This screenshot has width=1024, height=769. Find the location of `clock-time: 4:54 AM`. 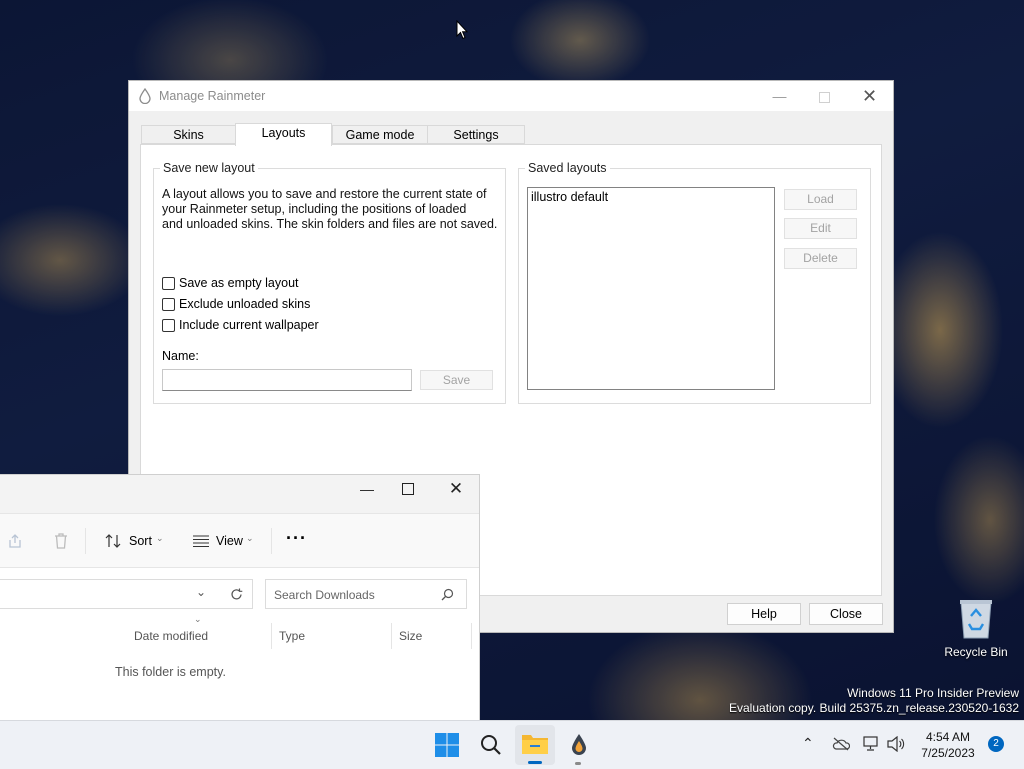

clock-time: 4:54 AM is located at coordinates (948, 737).